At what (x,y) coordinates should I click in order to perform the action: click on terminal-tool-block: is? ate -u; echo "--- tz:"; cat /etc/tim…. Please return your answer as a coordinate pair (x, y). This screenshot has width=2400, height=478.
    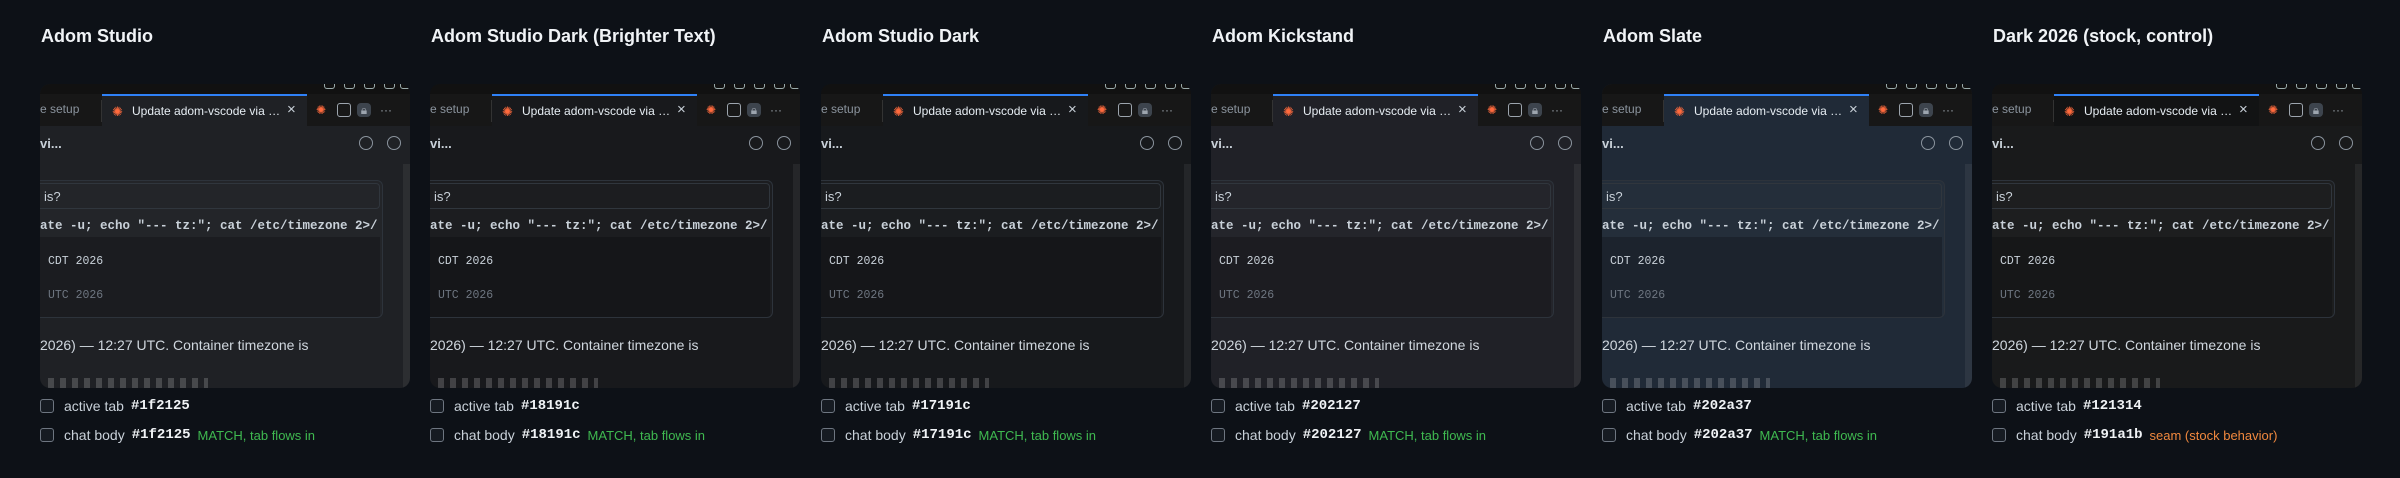
    Looking at the image, I should click on (1773, 249).